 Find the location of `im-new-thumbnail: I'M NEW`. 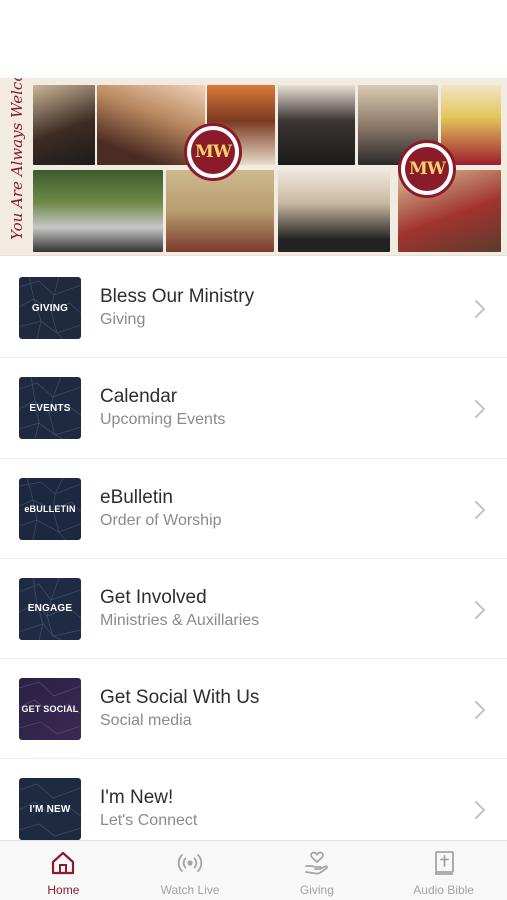

im-new-thumbnail: I'M NEW is located at coordinates (50, 809).